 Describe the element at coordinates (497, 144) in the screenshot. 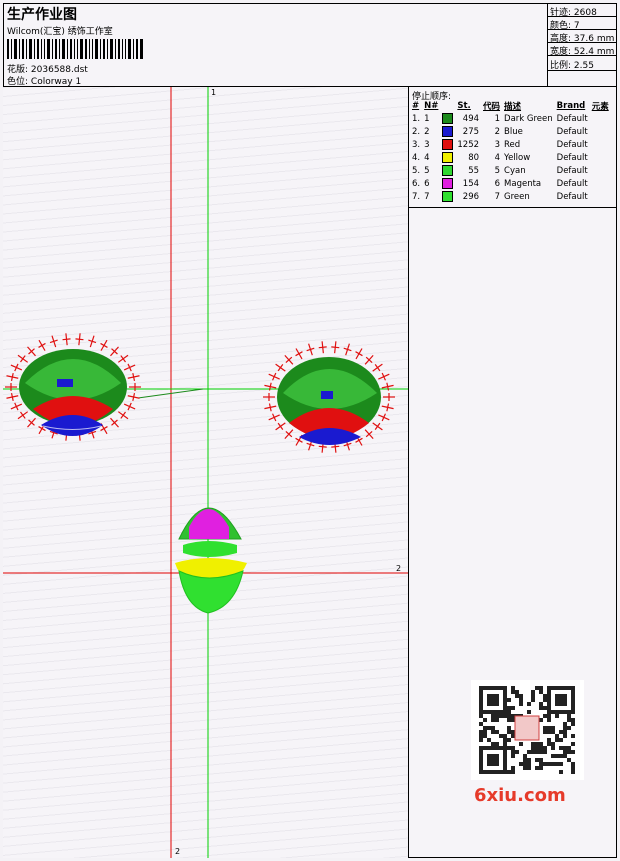

I see `cell-code: 3` at that location.